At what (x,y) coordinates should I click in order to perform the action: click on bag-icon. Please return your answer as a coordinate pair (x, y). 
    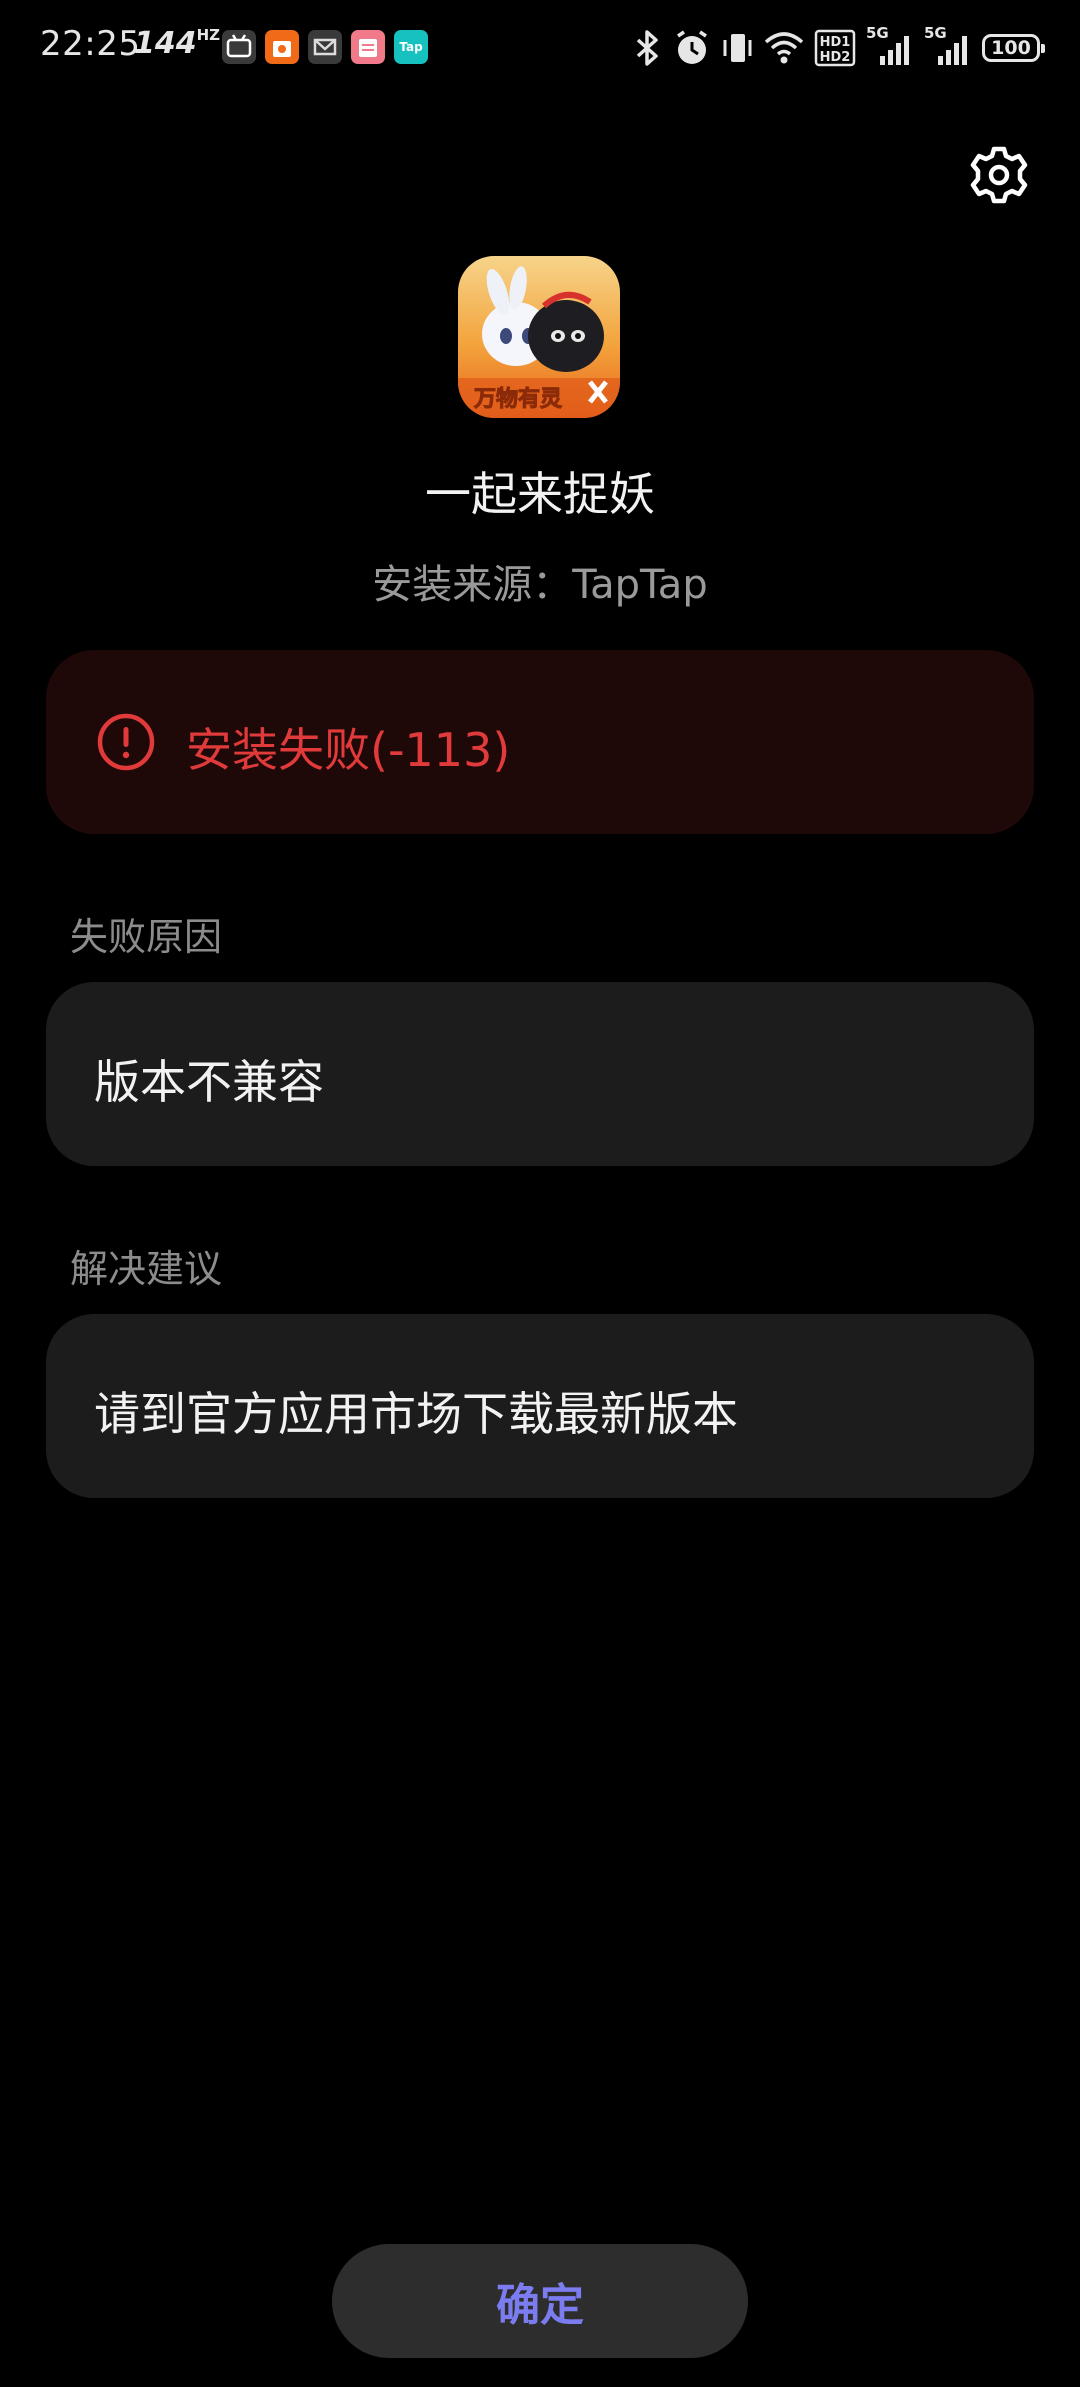
    Looking at the image, I should click on (282, 47).